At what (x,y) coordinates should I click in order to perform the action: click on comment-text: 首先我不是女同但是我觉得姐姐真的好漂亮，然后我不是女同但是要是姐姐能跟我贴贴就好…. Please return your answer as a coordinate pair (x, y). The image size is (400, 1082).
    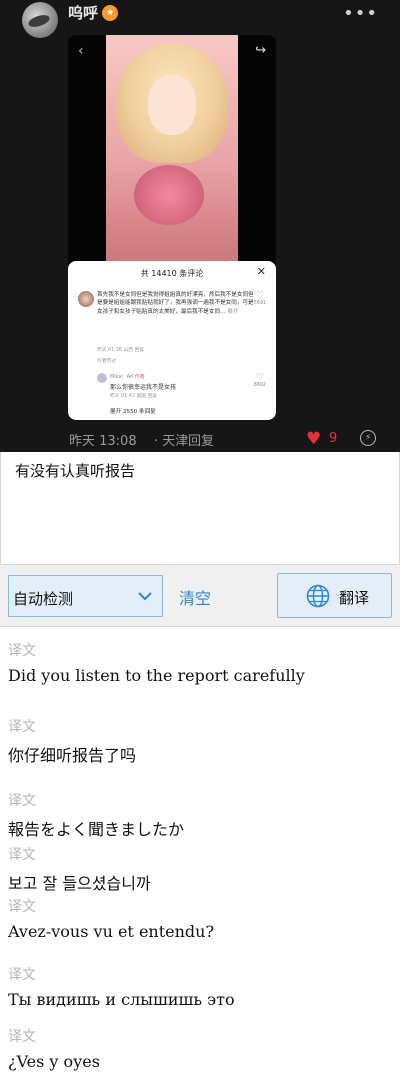
    Looking at the image, I should click on (175, 303).